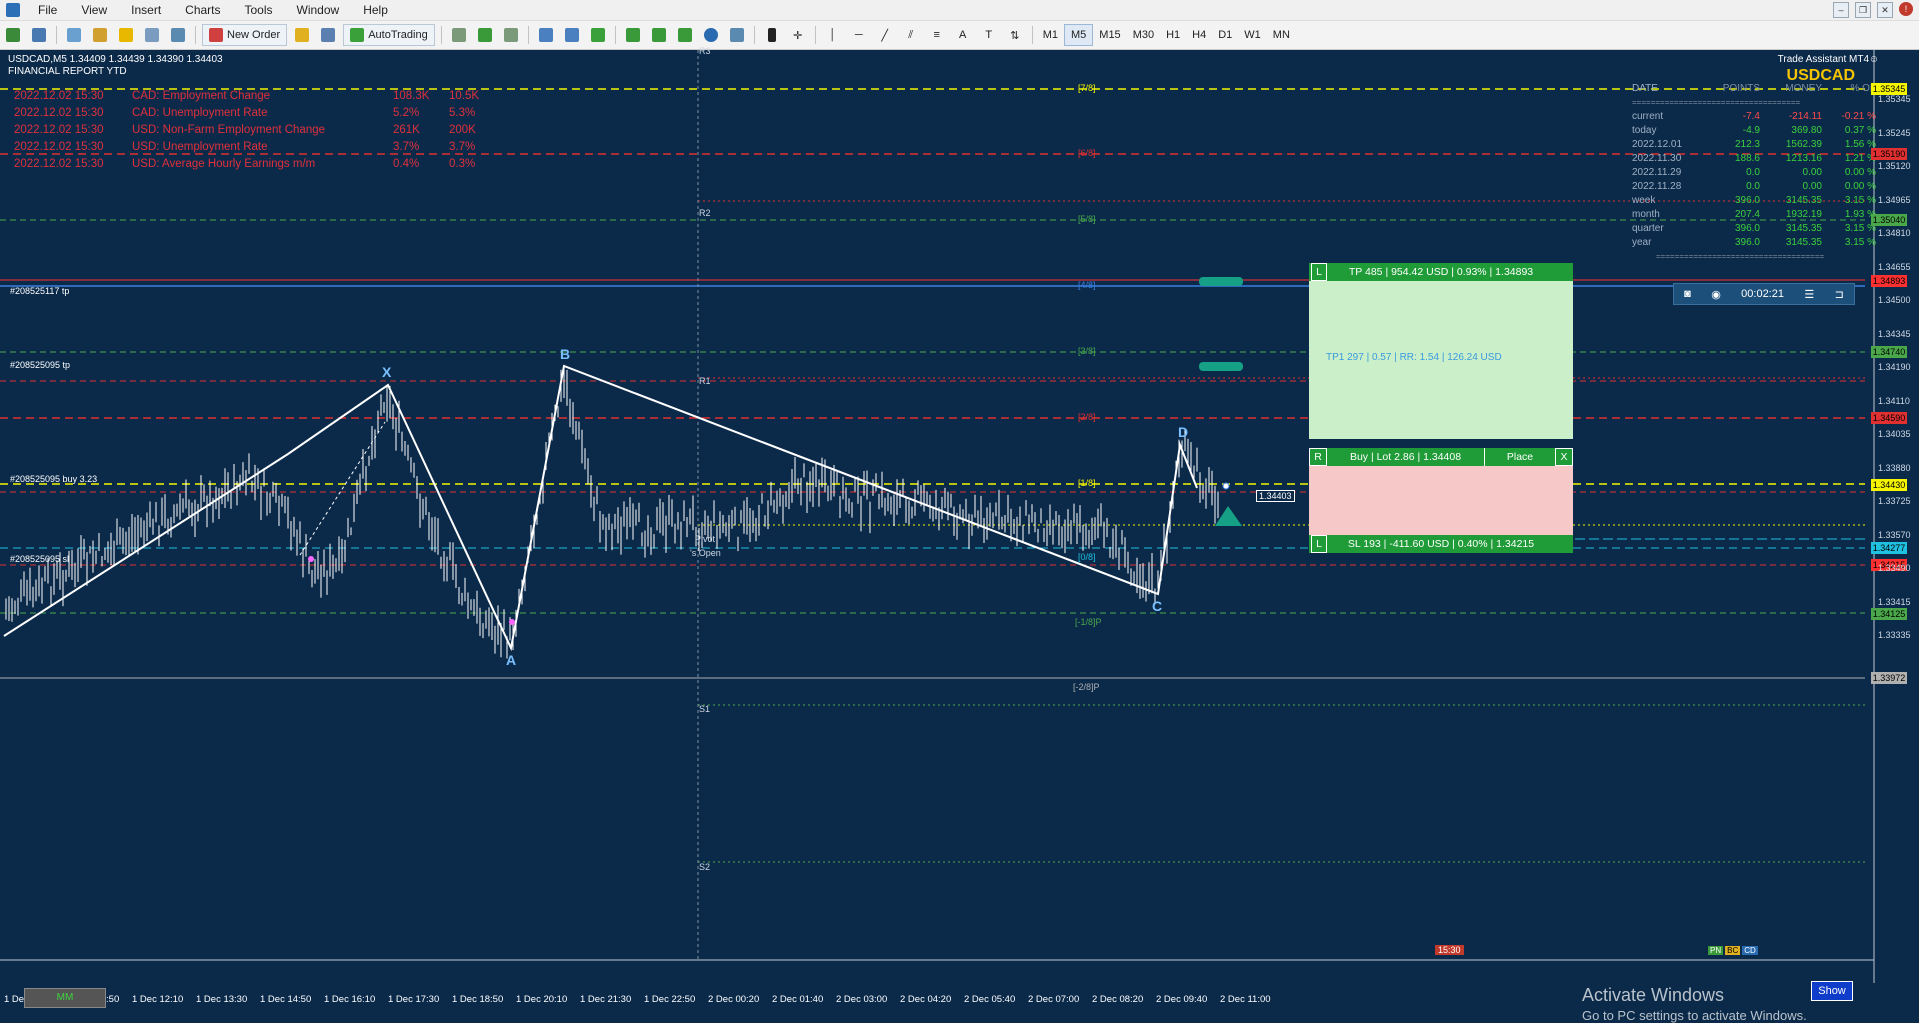 The height and width of the screenshot is (1023, 1919). I want to click on tf-m5: M5, so click(1079, 35).